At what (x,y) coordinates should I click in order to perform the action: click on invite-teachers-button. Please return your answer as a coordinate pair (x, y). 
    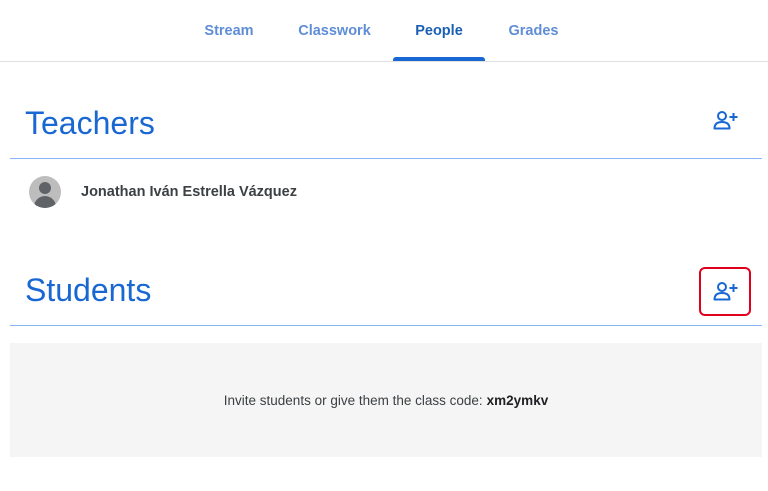
    Looking at the image, I should click on (726, 120).